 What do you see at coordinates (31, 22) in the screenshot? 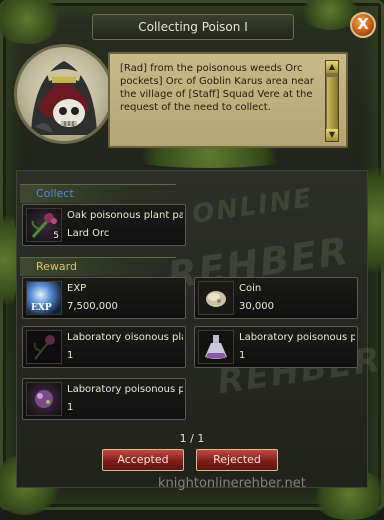
I see `vine-decoration` at bounding box center [31, 22].